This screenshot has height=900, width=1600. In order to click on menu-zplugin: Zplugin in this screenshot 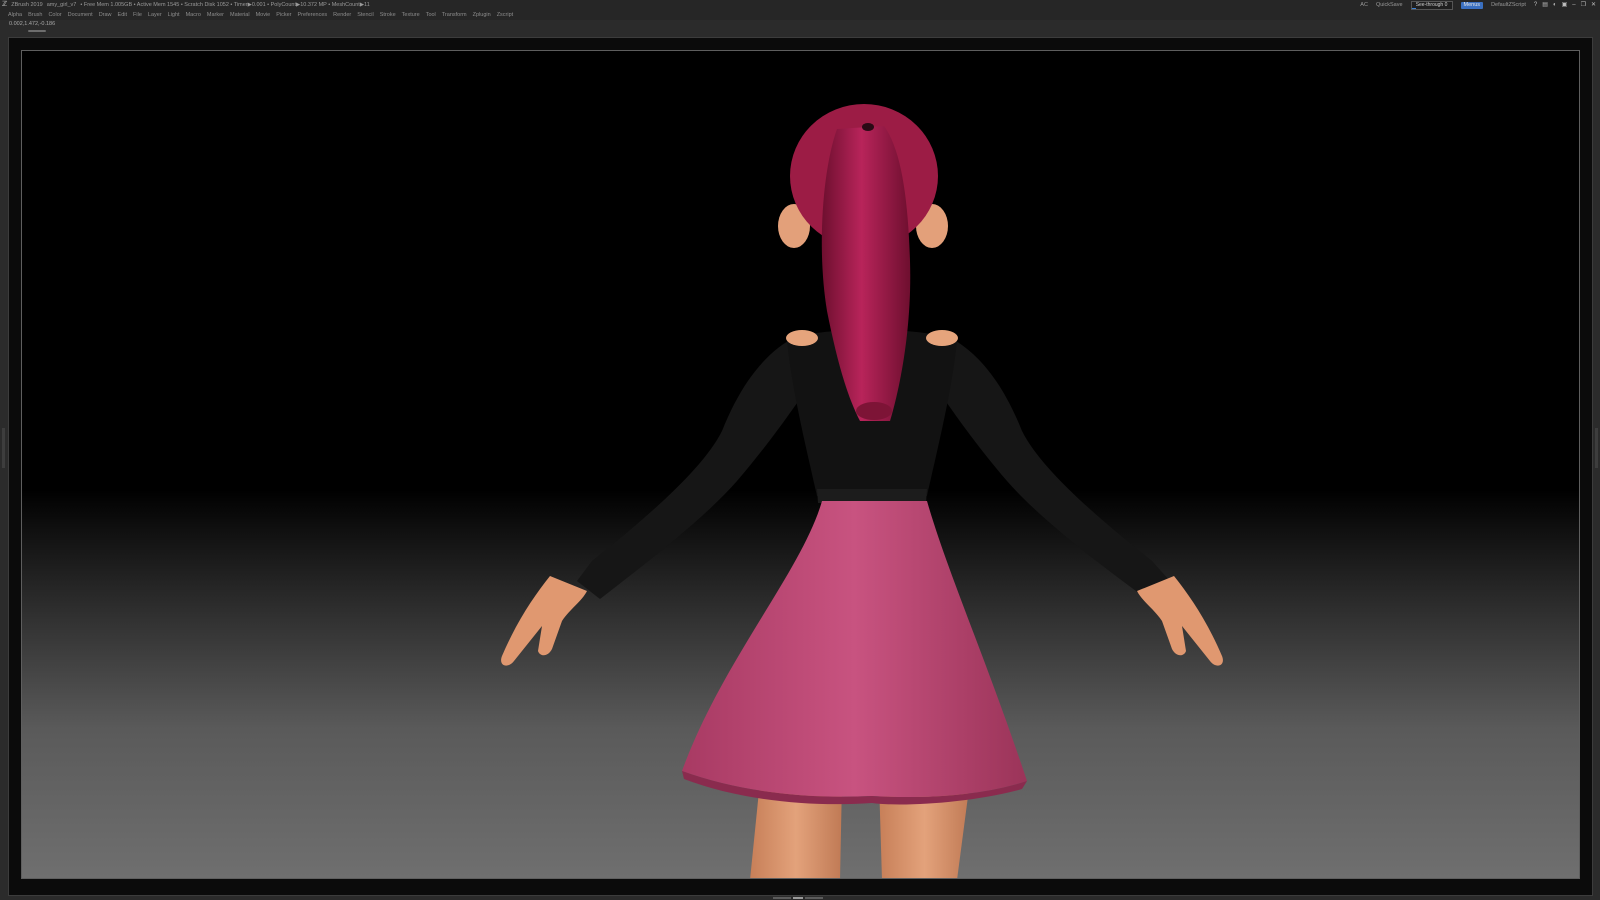, I will do `click(482, 15)`.